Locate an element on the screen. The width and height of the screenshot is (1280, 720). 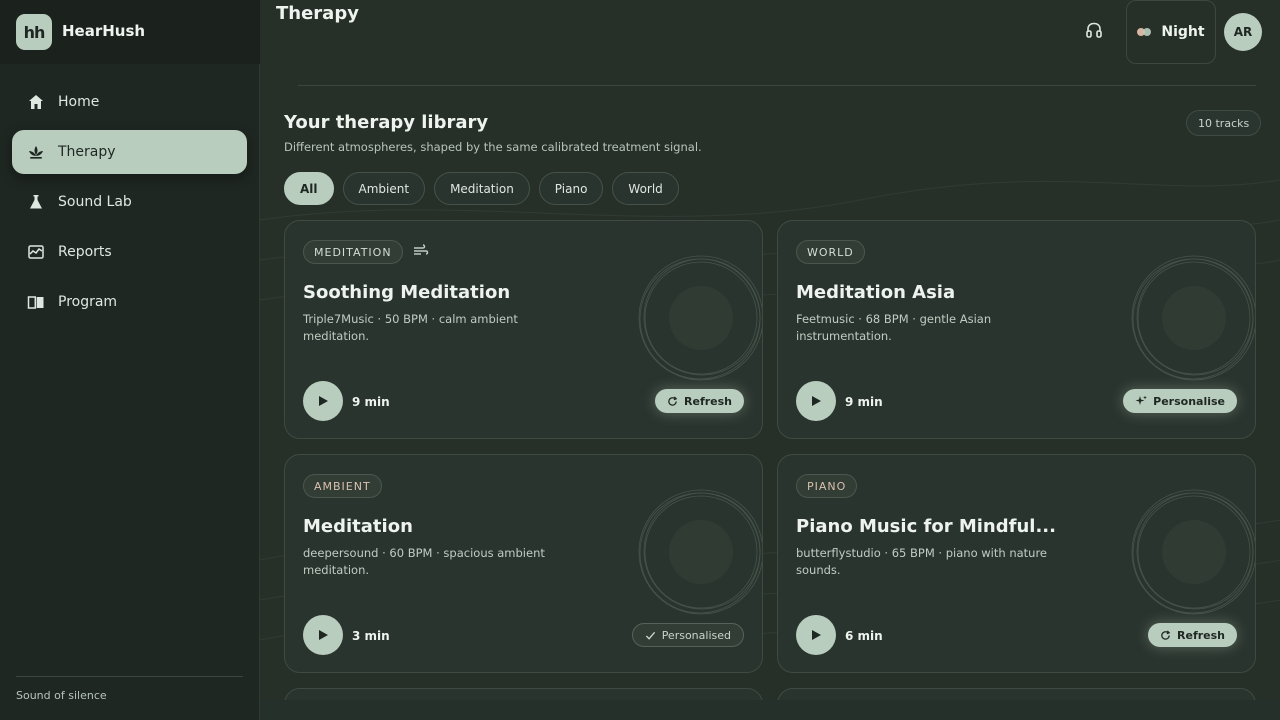
sidebar-item-label: Reports is located at coordinates (85, 252).